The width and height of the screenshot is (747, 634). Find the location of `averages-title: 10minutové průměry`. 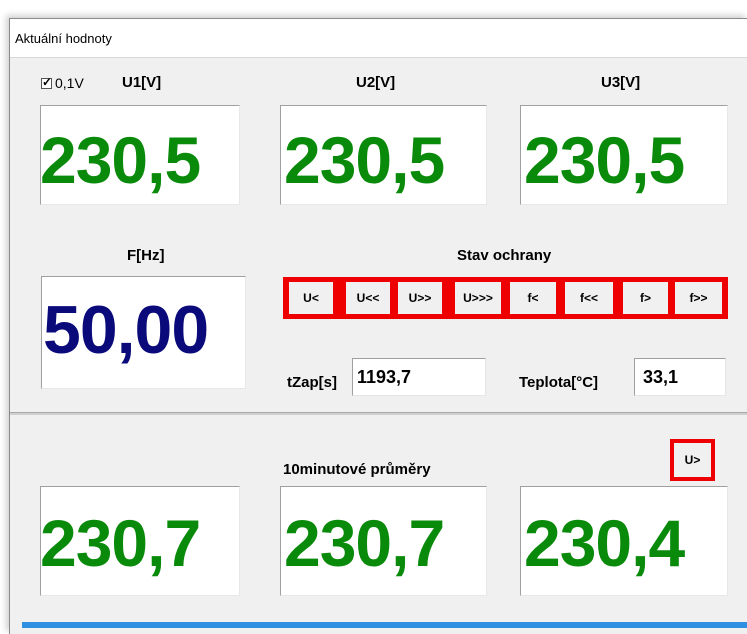

averages-title: 10minutové průměry is located at coordinates (357, 469).